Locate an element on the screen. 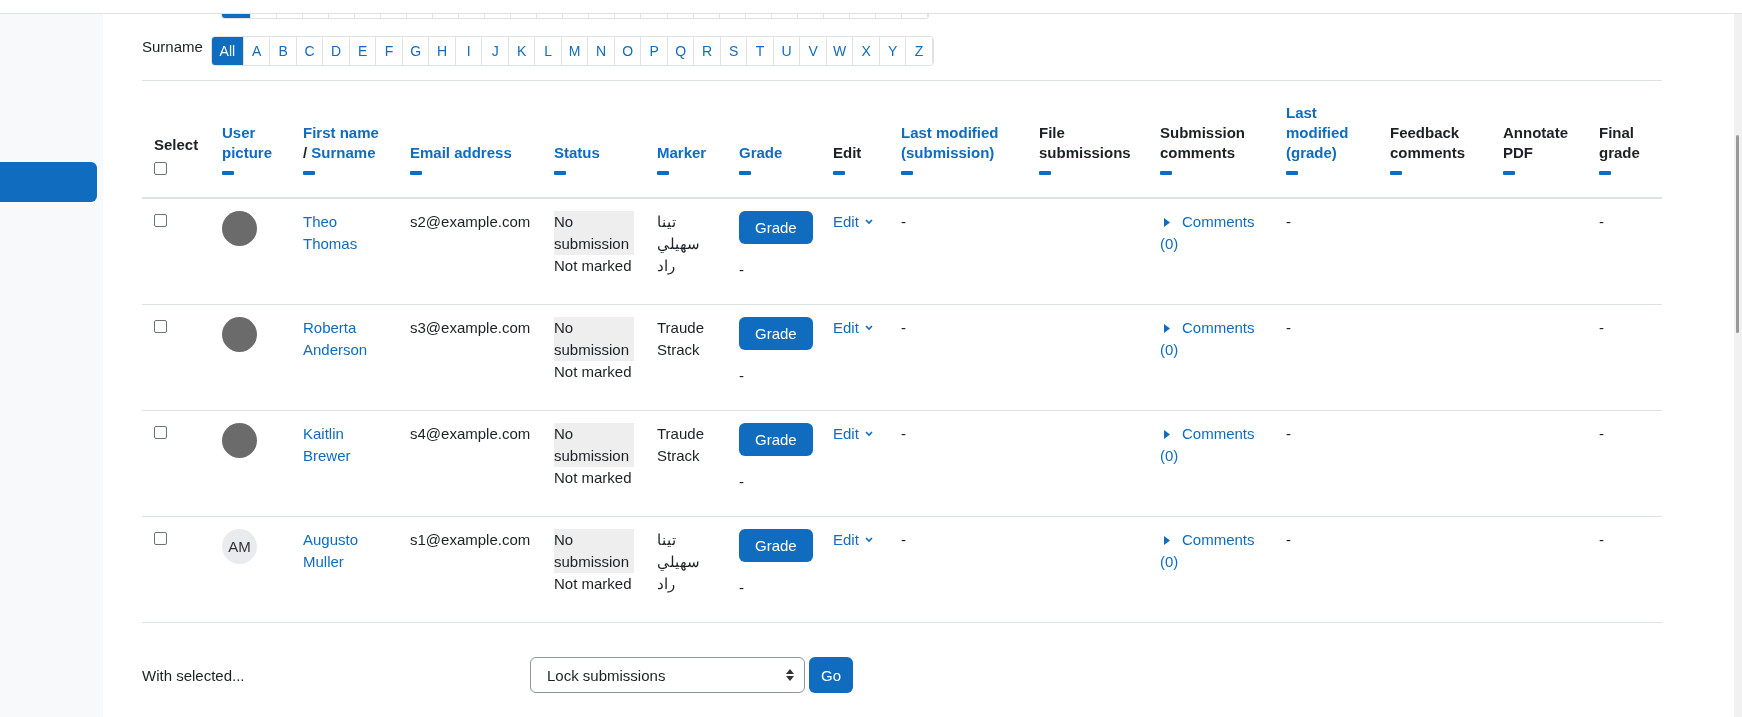  scrollbar is located at coordinates (1738, 365).